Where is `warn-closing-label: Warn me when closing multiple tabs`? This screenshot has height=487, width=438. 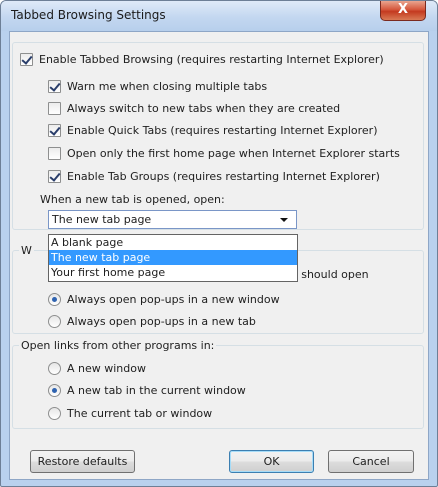
warn-closing-label: Warn me when closing multiple tabs is located at coordinates (167, 86).